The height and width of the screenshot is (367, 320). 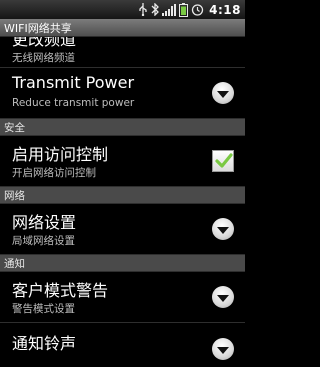 I want to click on signal-icon, so click(x=169, y=10).